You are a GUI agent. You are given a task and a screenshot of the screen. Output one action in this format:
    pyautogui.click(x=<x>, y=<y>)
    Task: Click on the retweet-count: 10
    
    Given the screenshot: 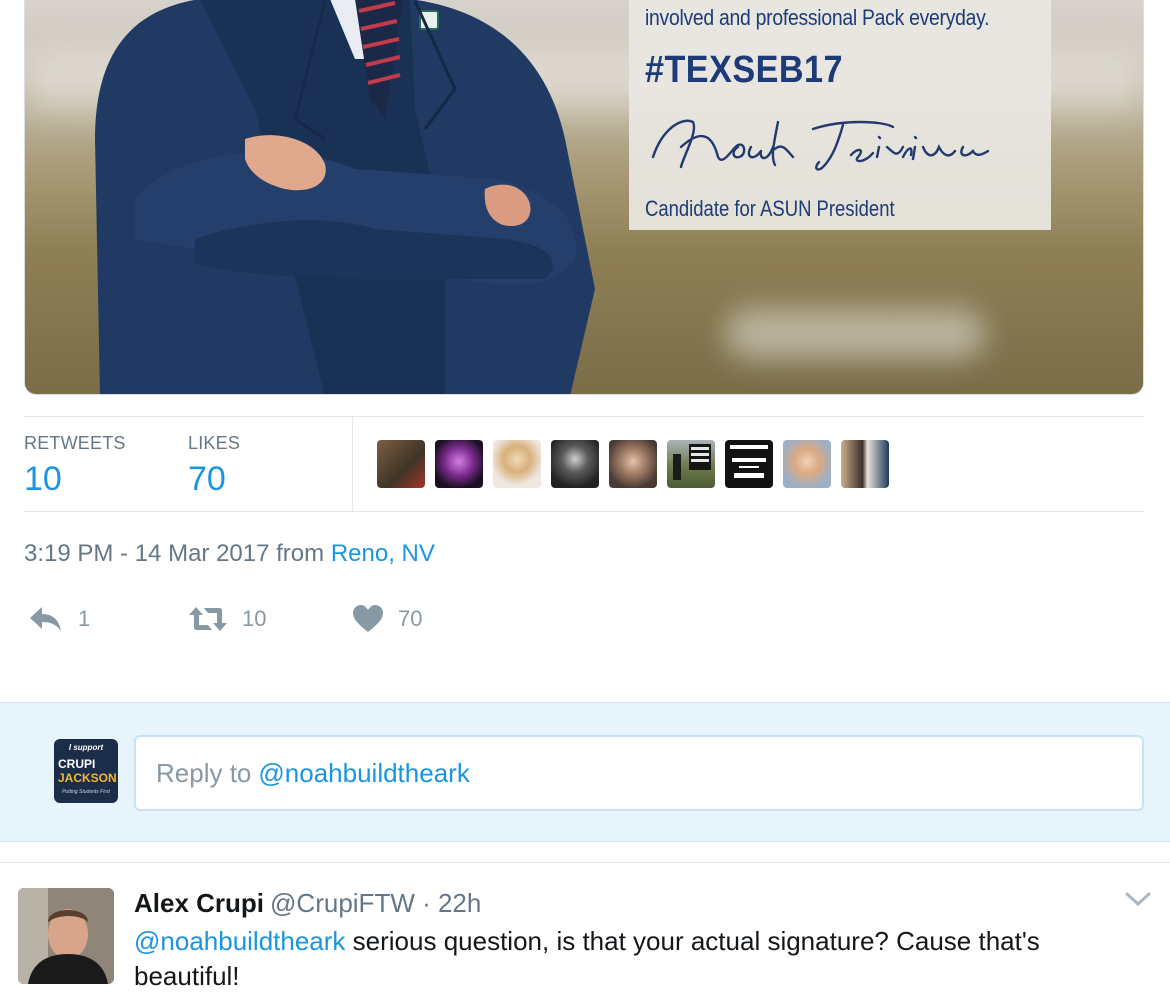 What is the action you would take?
    pyautogui.click(x=254, y=618)
    